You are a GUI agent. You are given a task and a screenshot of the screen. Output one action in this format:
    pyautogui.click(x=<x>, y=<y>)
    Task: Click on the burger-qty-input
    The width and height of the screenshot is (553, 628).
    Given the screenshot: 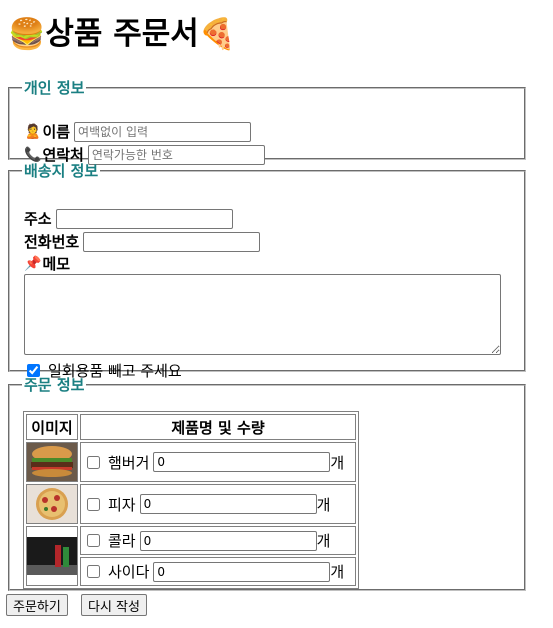 What is the action you would take?
    pyautogui.click(x=242, y=462)
    